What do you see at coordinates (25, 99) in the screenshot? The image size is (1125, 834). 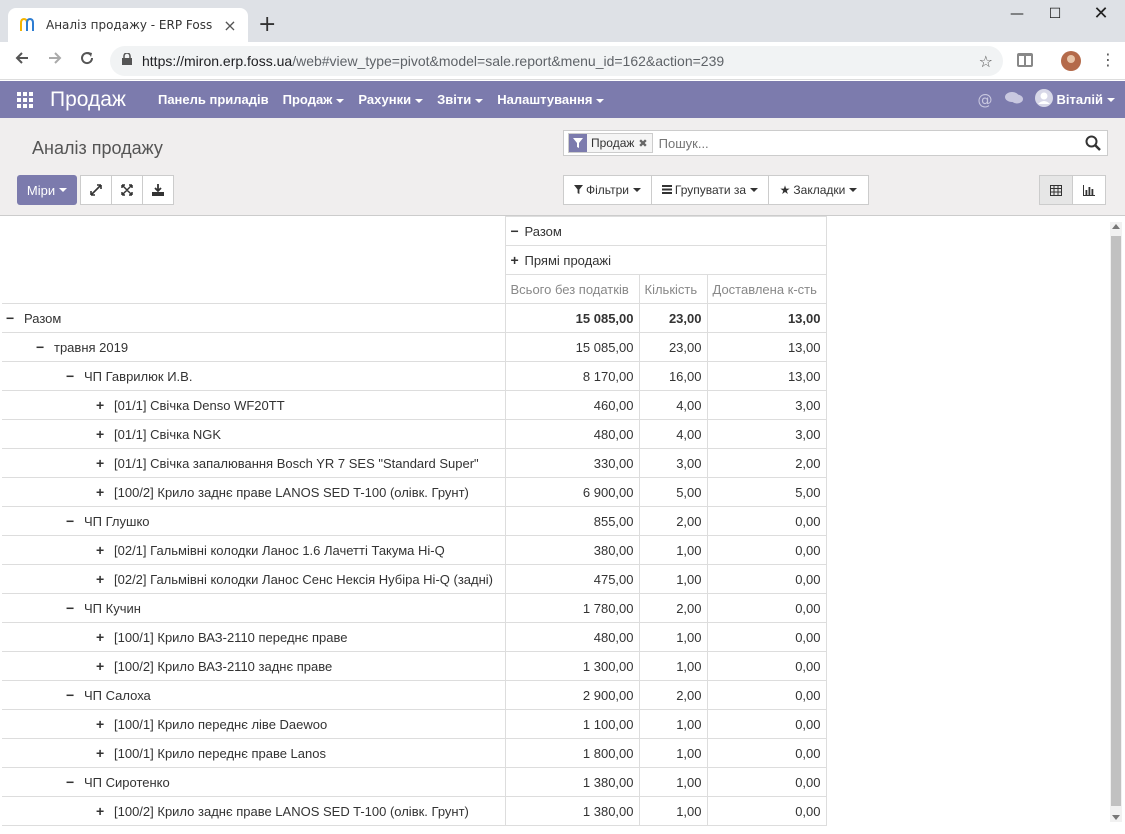 I see `apps-grid-icon` at bounding box center [25, 99].